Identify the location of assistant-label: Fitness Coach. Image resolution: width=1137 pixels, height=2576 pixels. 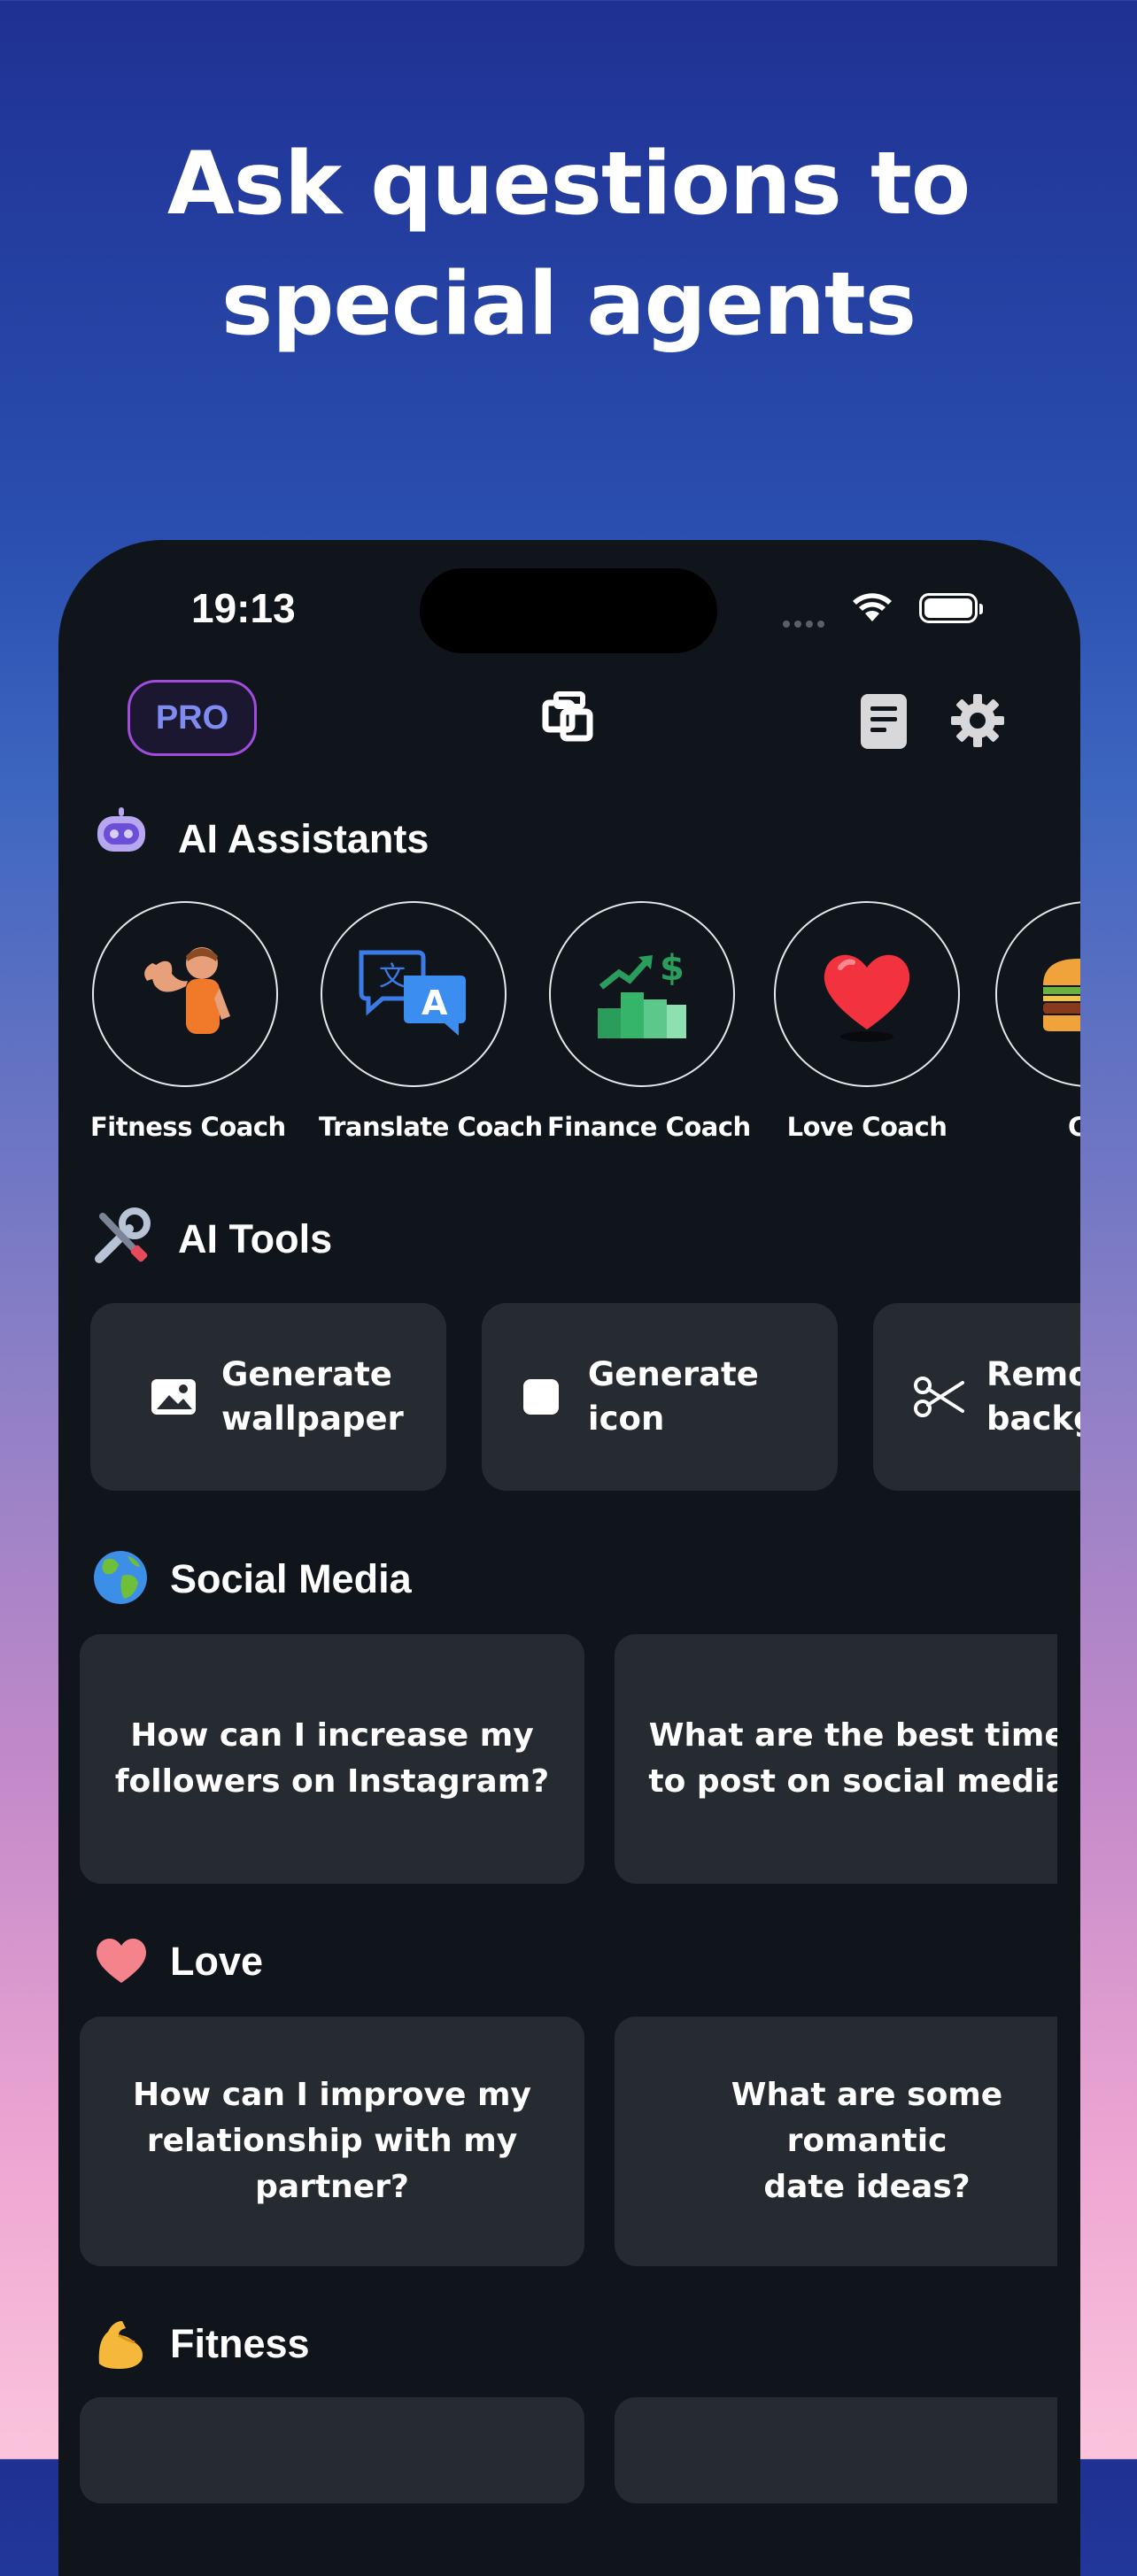
(188, 1127).